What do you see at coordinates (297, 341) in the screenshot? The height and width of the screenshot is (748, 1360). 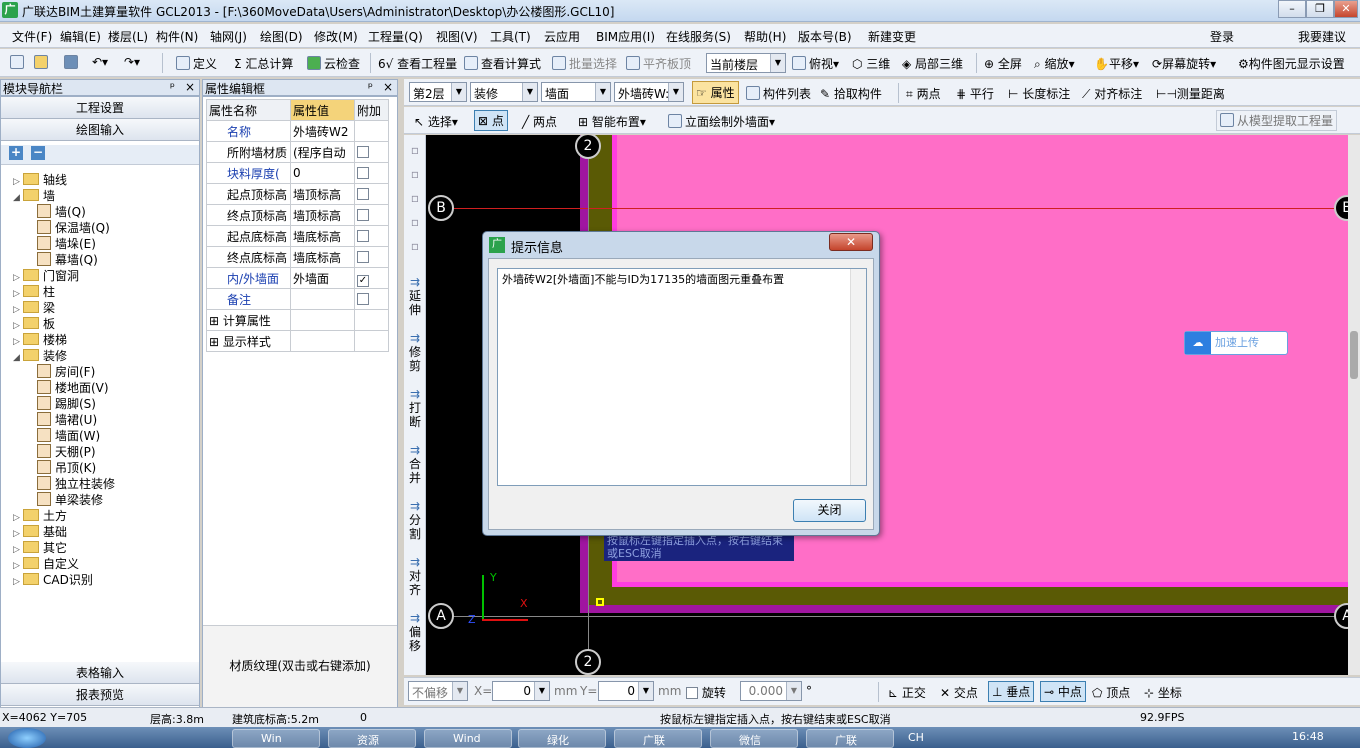 I see `prop-group-row: ⊞ 显示样式` at bounding box center [297, 341].